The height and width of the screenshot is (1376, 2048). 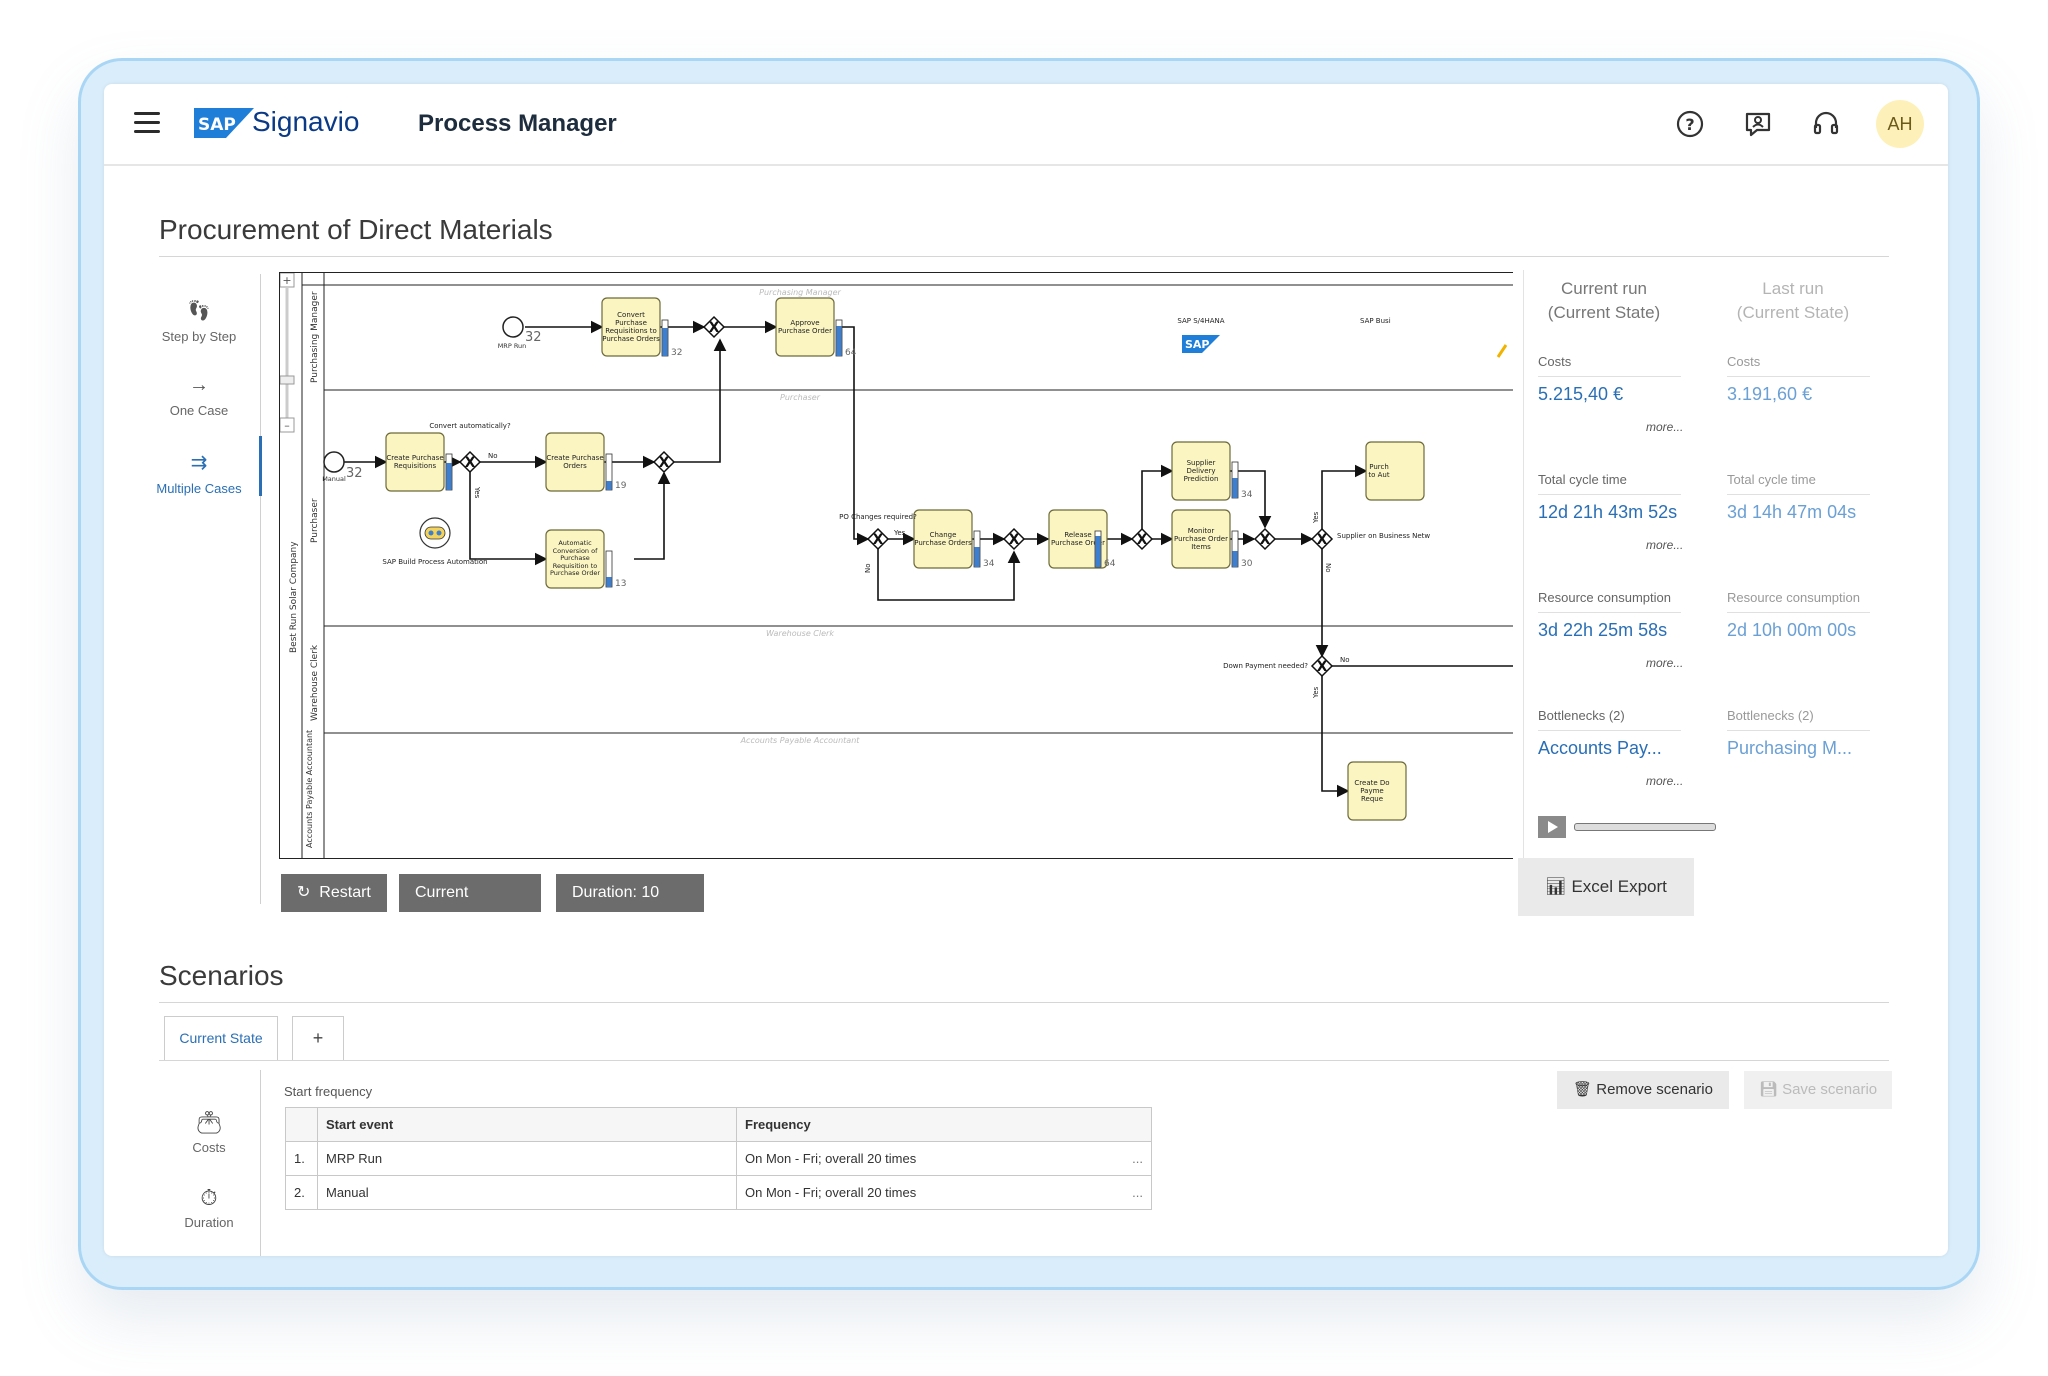 I want to click on count-label: 19, so click(x=621, y=486).